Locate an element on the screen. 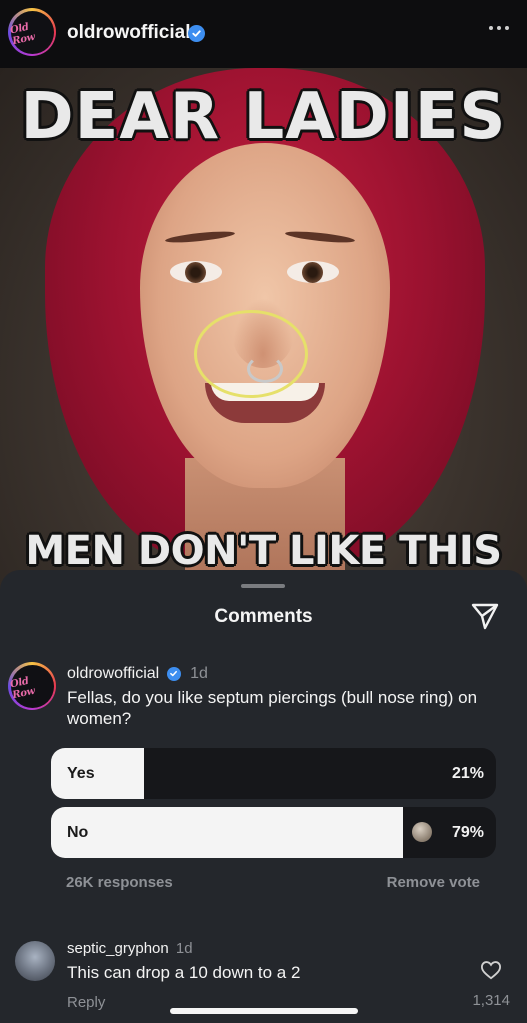  poll-option-label: Yes is located at coordinates (81, 773).